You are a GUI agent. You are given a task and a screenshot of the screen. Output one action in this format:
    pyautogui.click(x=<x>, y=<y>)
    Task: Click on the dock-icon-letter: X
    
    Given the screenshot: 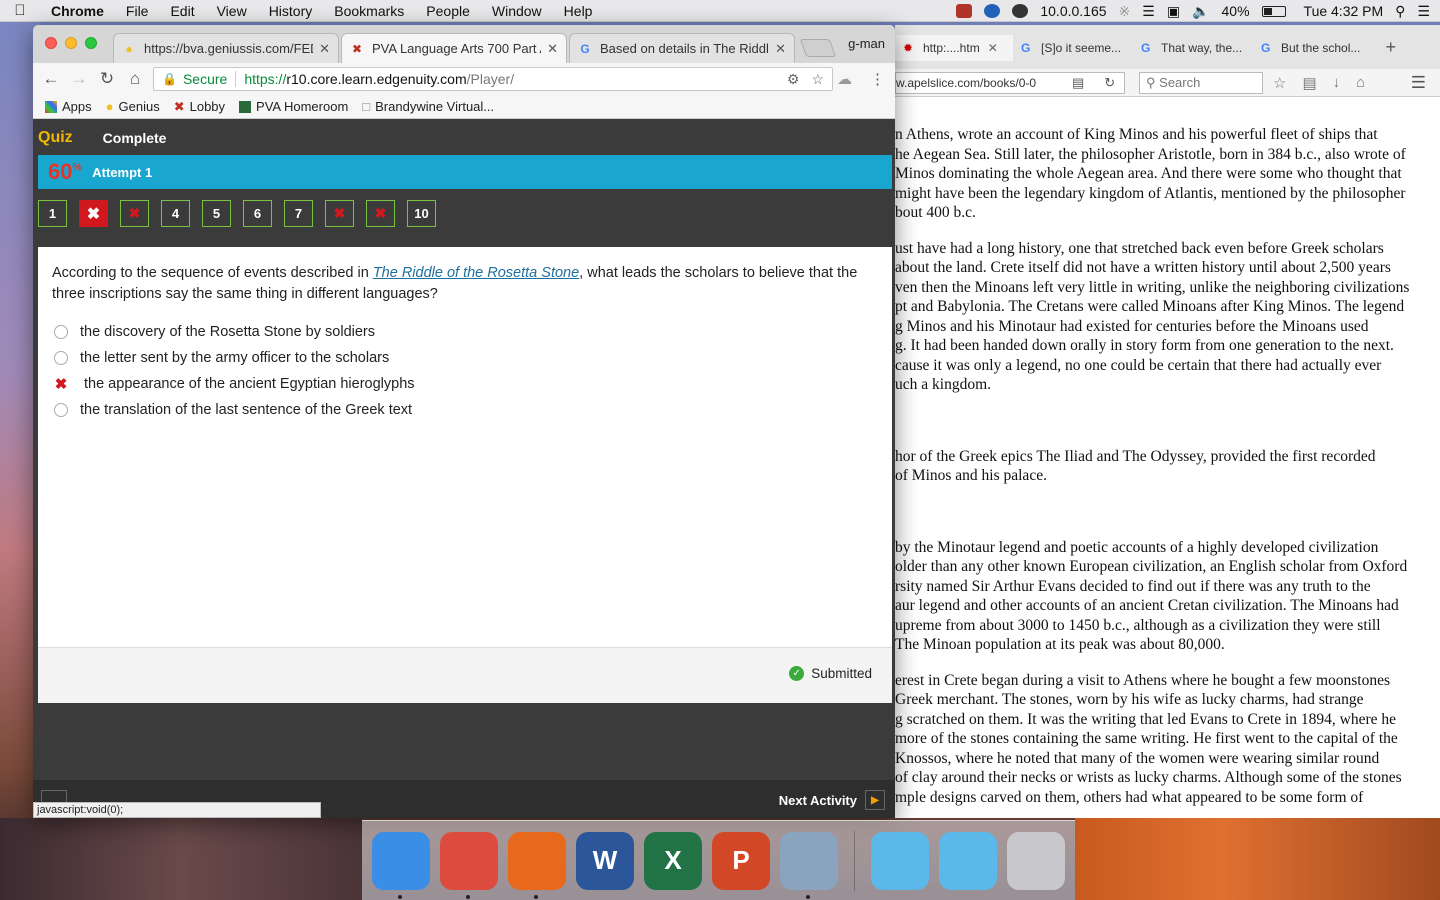 What is the action you would take?
    pyautogui.click(x=673, y=860)
    